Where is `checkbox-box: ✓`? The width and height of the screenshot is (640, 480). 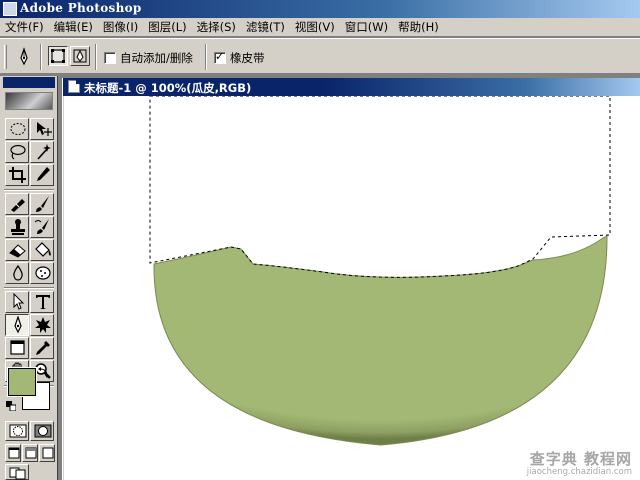 checkbox-box: ✓ is located at coordinates (220, 57).